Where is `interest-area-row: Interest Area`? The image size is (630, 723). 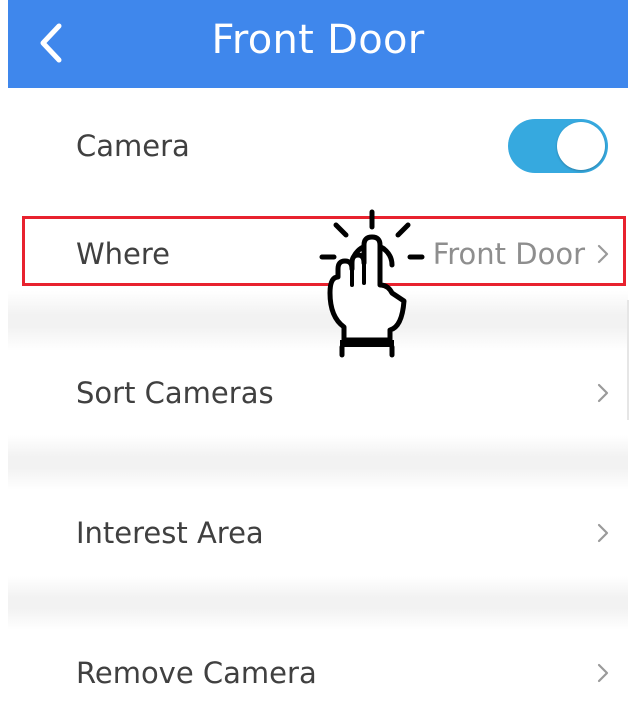 interest-area-row: Interest Area is located at coordinates (318, 533).